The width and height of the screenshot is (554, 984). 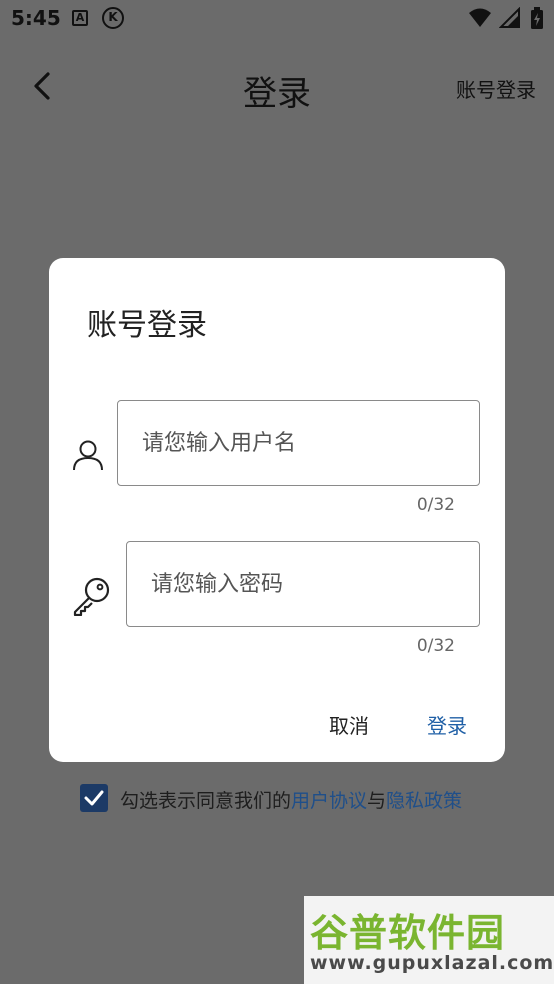 I want to click on account-login-link: 账号登录, so click(x=496, y=88).